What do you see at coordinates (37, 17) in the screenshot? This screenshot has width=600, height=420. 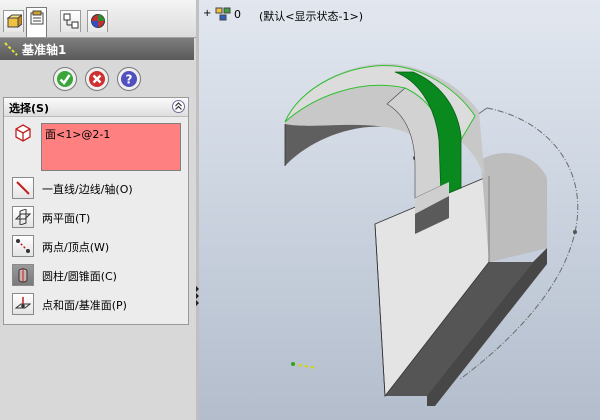 I see `property-manager-icon` at bounding box center [37, 17].